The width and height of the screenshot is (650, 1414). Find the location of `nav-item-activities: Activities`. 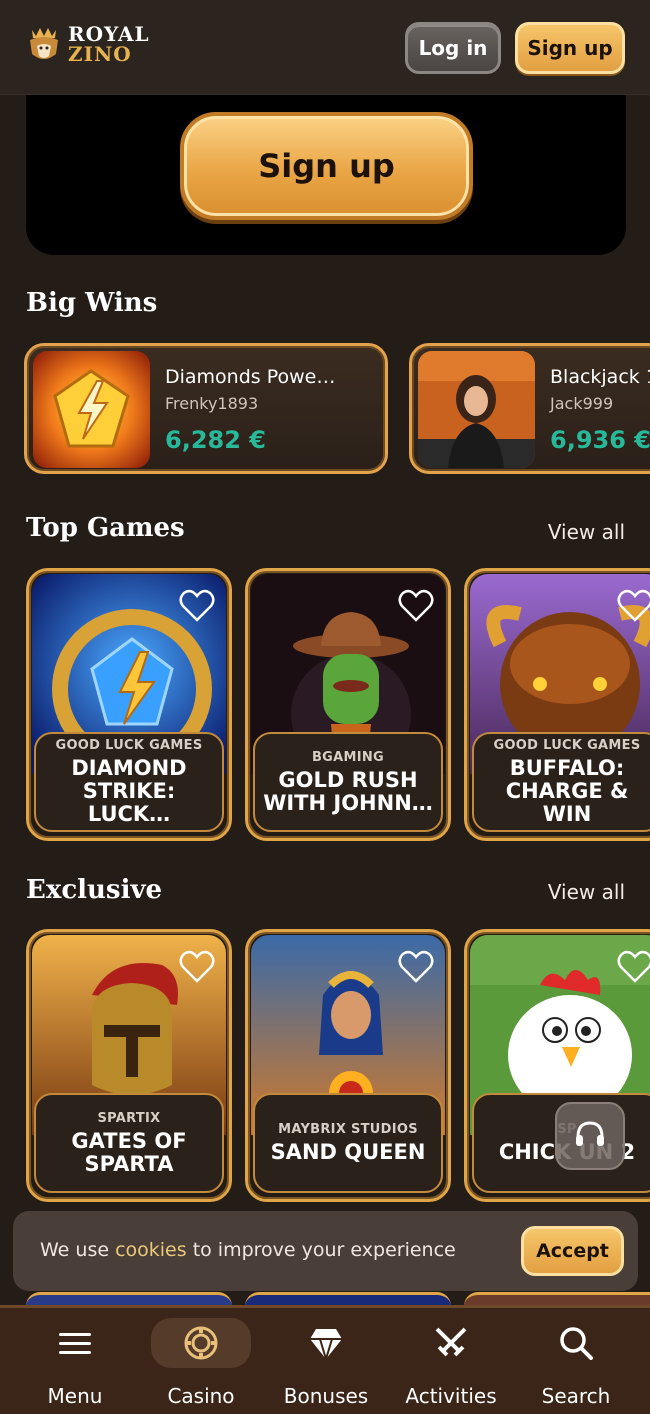

nav-item-activities: Activities is located at coordinates (451, 1363).